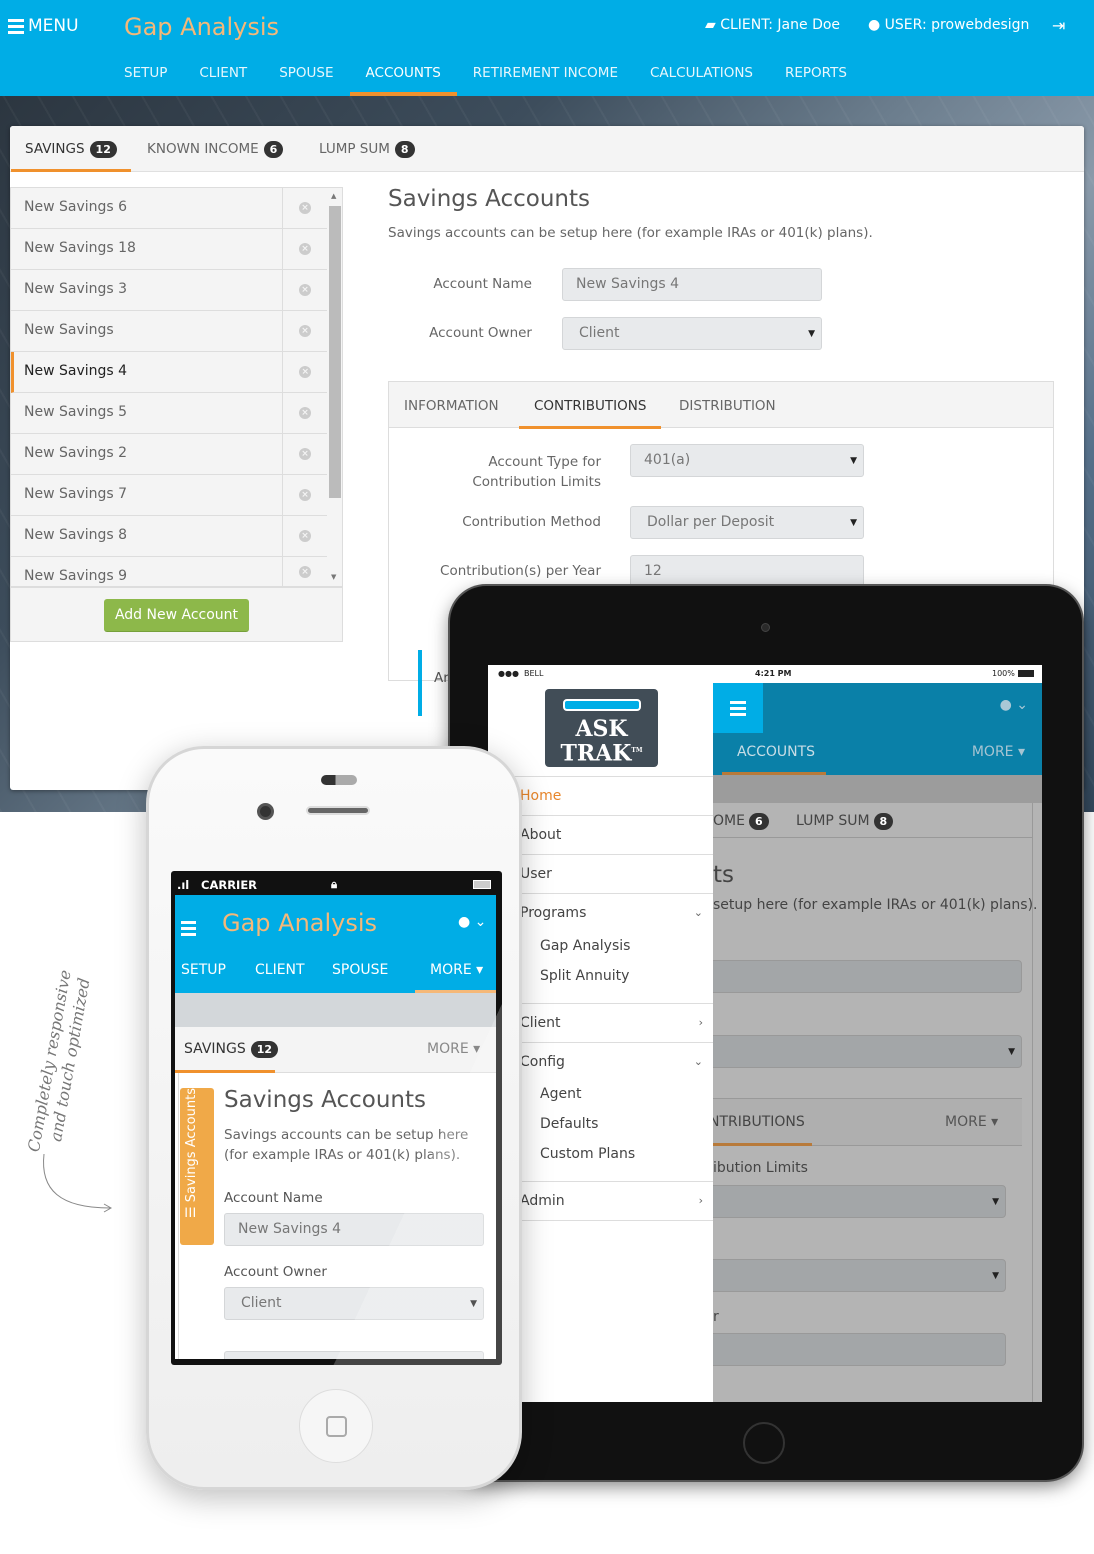 The height and width of the screenshot is (1554, 1094). What do you see at coordinates (998, 752) in the screenshot?
I see `tablet-more-tab: MORE ▾` at bounding box center [998, 752].